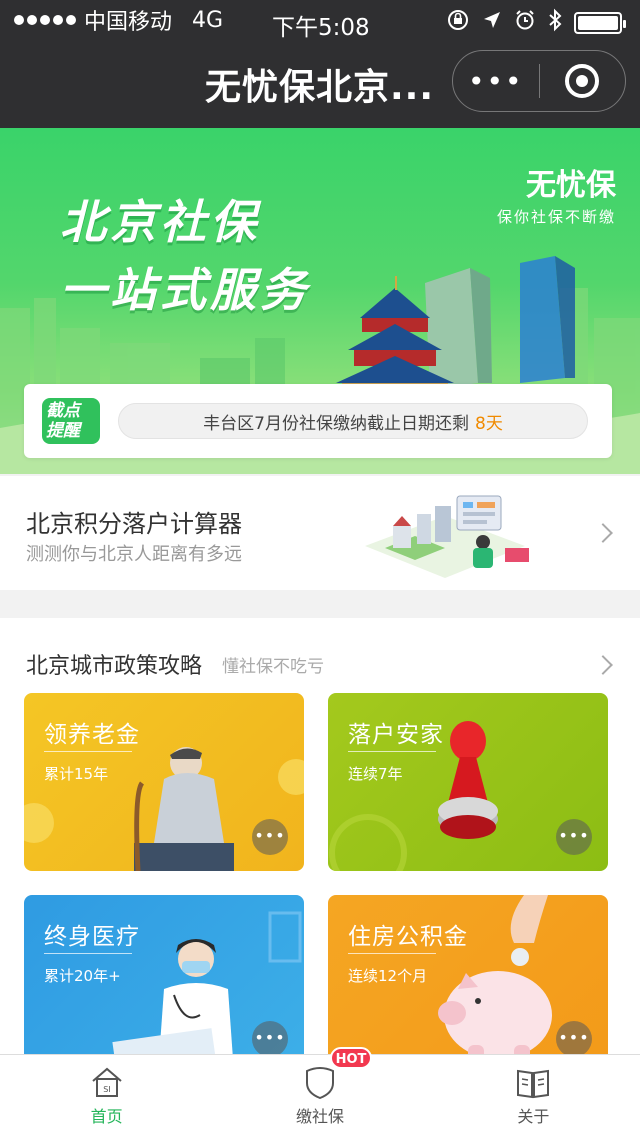 Image resolution: width=640 pixels, height=1136 pixels. I want to click on signal-icon, so click(45, 20).